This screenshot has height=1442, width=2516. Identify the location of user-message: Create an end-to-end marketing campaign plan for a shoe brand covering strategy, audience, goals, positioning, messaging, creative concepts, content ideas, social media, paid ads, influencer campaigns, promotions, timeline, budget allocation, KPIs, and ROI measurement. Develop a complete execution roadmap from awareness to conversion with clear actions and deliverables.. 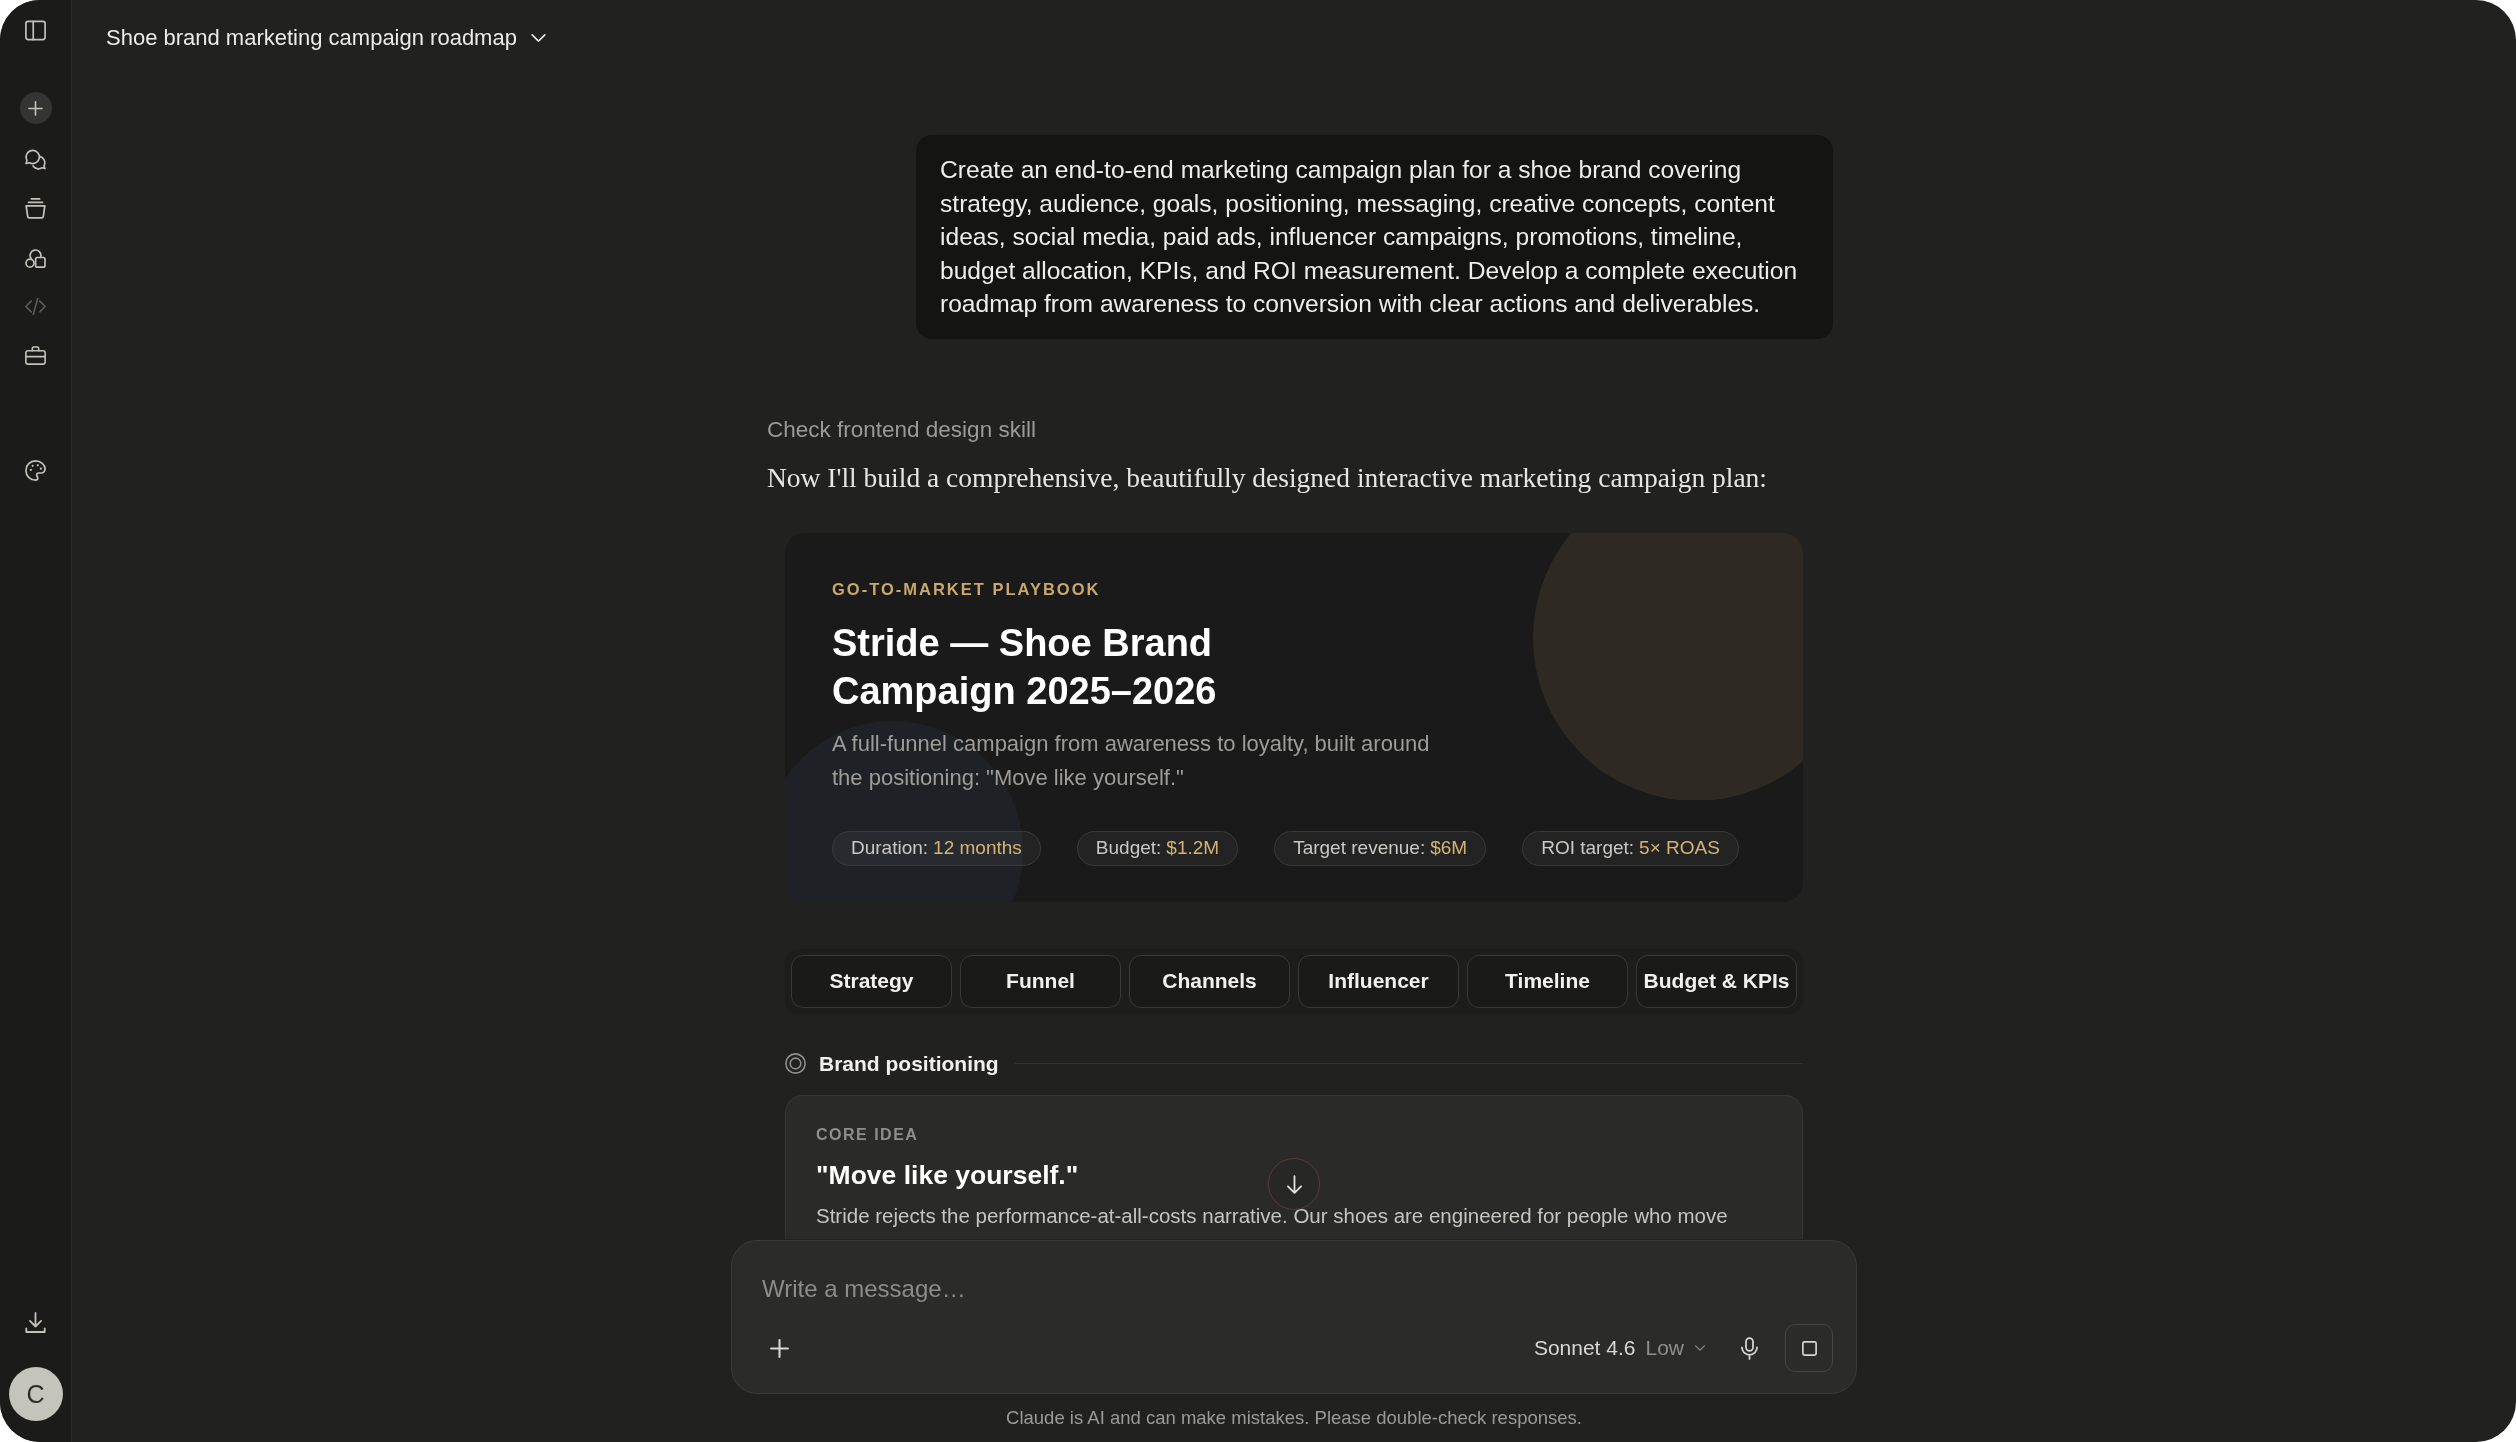
(1374, 237).